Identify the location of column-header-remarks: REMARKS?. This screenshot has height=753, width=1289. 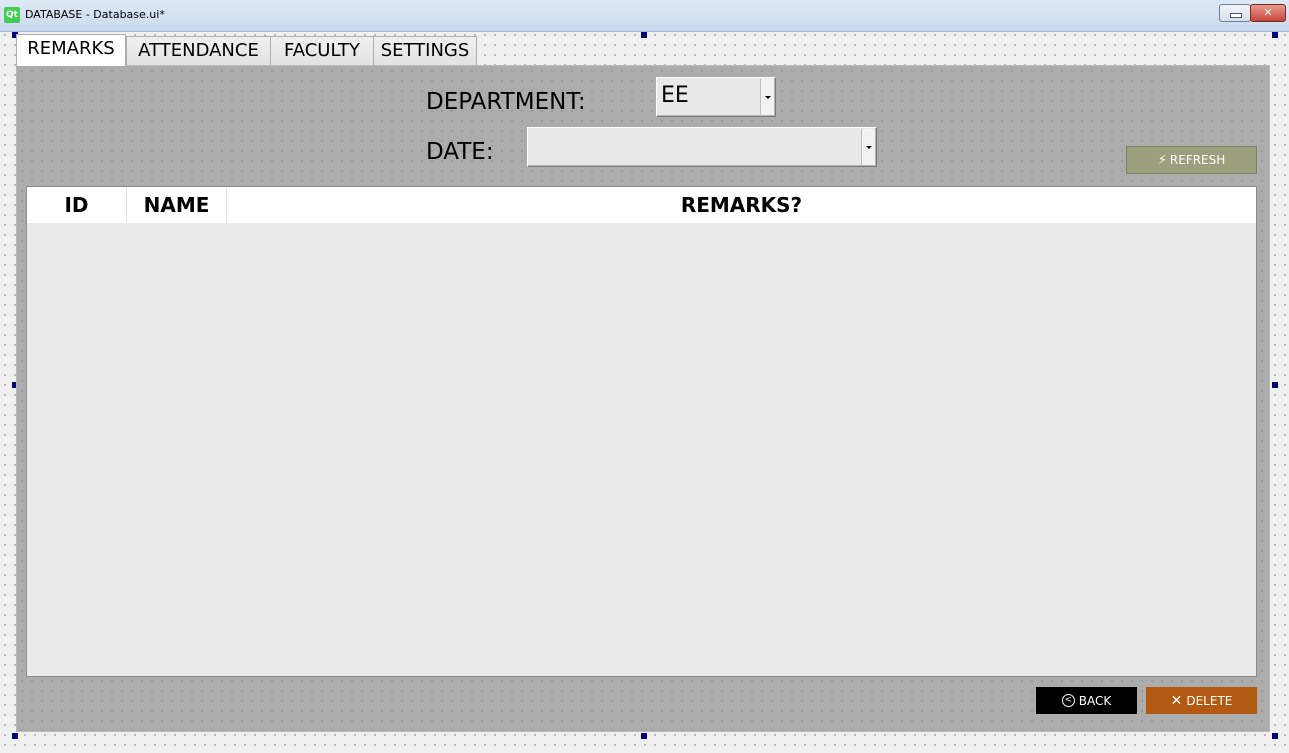
(741, 205).